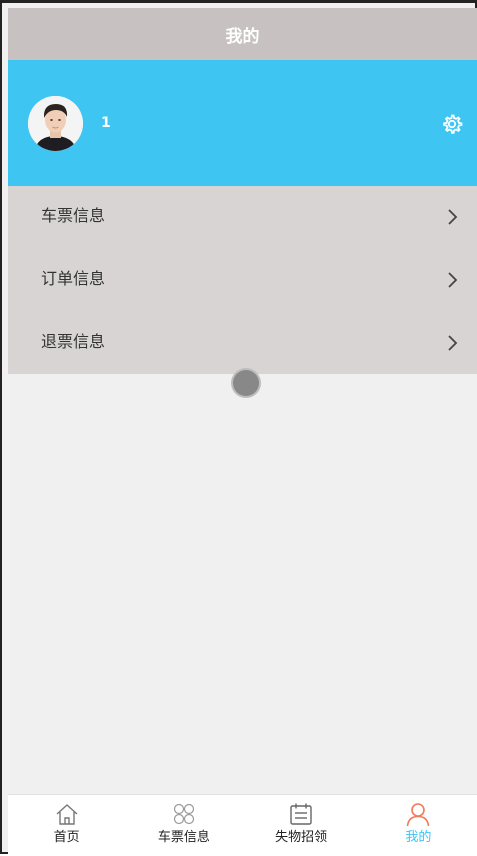  Describe the element at coordinates (66, 825) in the screenshot. I see `tab-home: 首页` at that location.